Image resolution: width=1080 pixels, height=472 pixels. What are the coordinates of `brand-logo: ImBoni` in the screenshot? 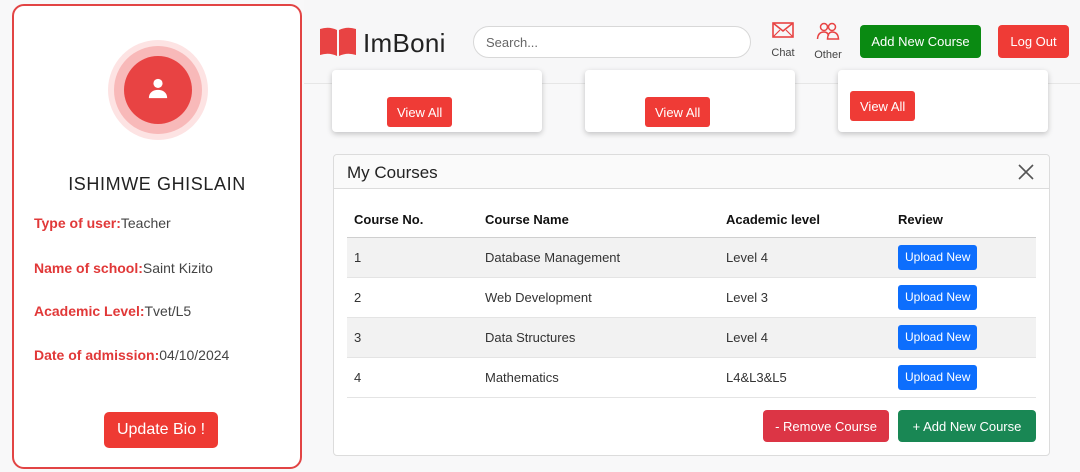 It's located at (382, 43).